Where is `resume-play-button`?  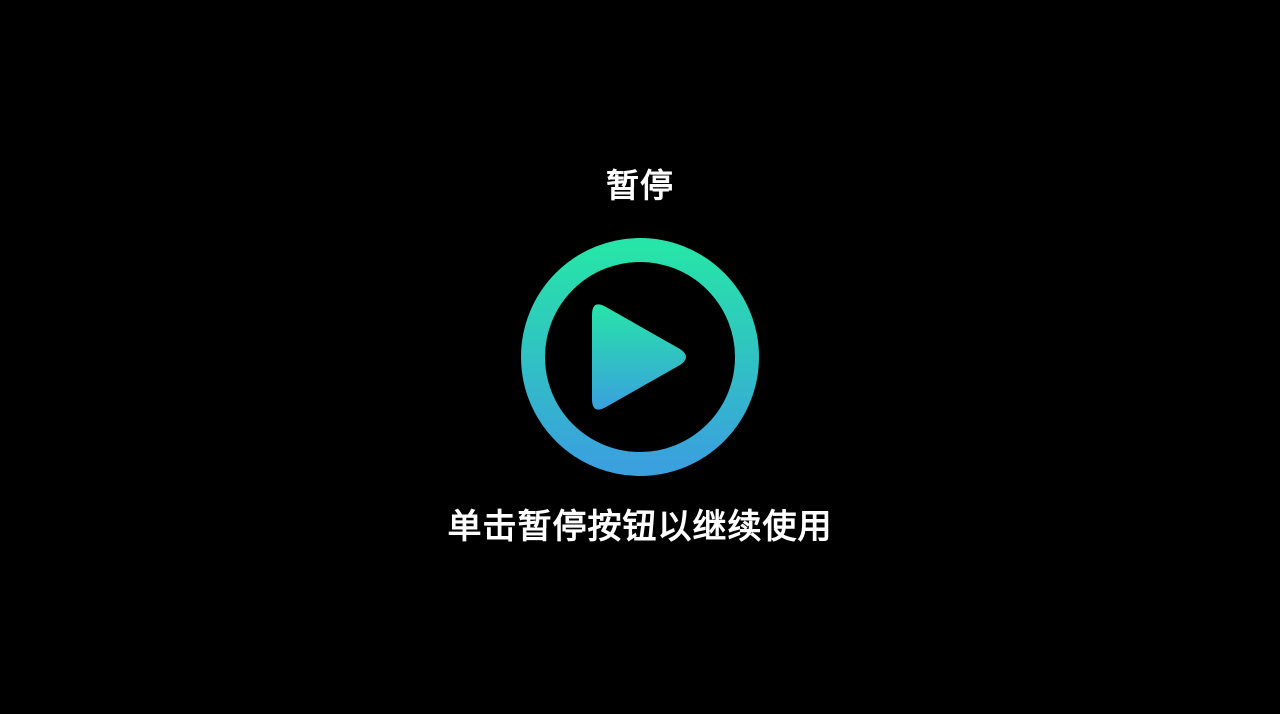
resume-play-button is located at coordinates (640, 357).